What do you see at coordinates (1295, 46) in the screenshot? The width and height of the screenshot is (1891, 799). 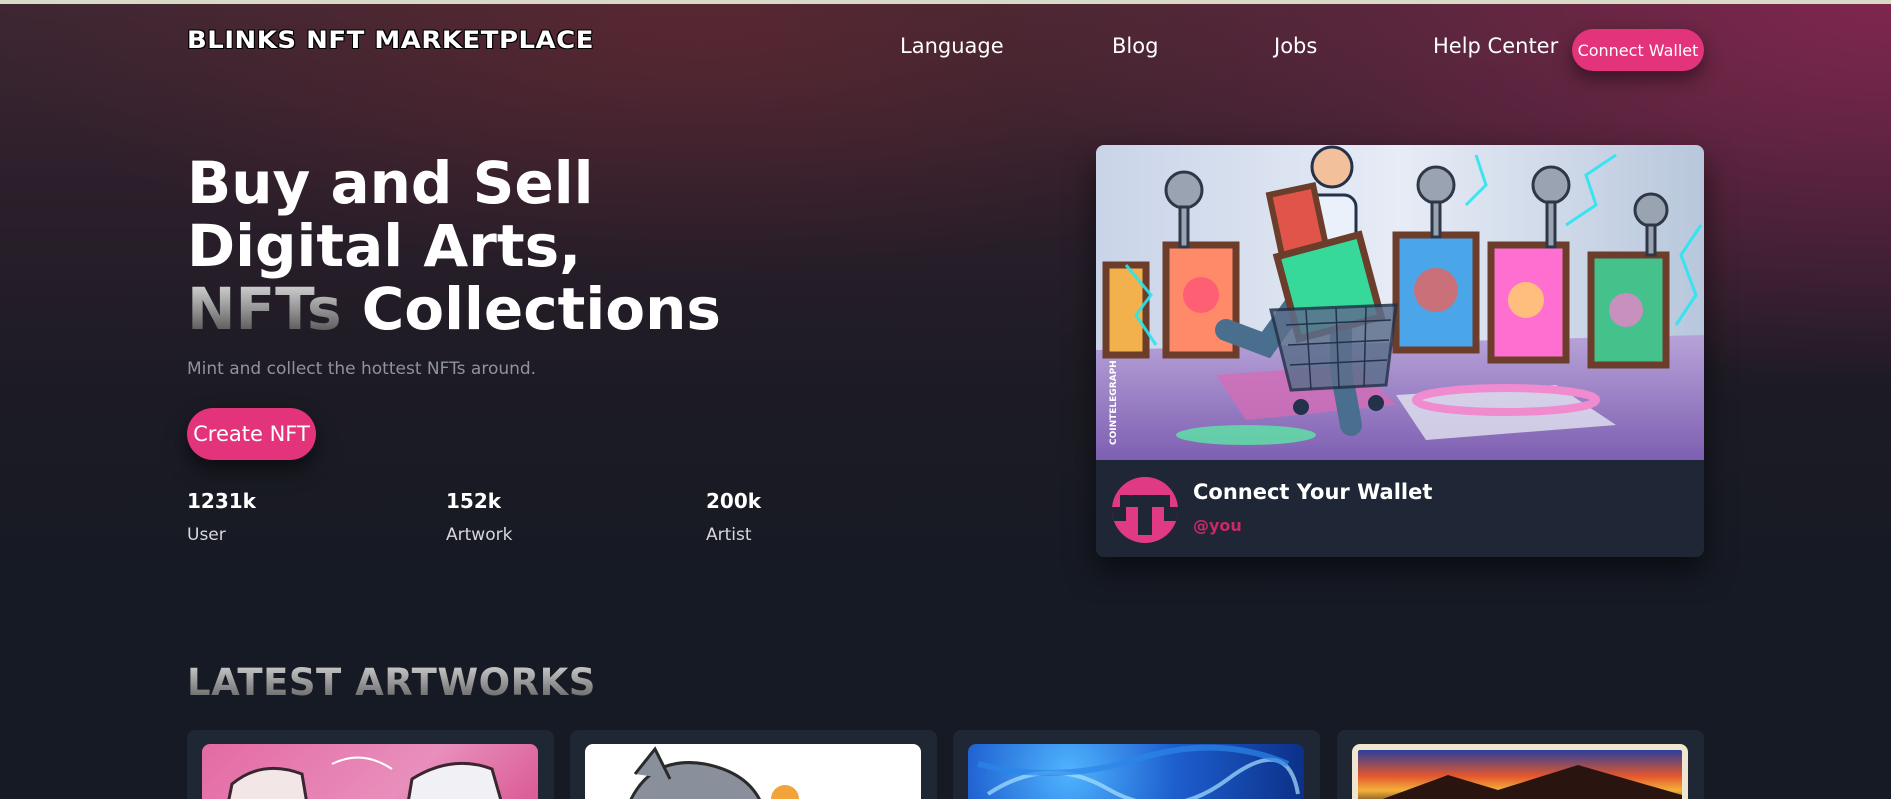 I see `nav-jobs: Jobs` at bounding box center [1295, 46].